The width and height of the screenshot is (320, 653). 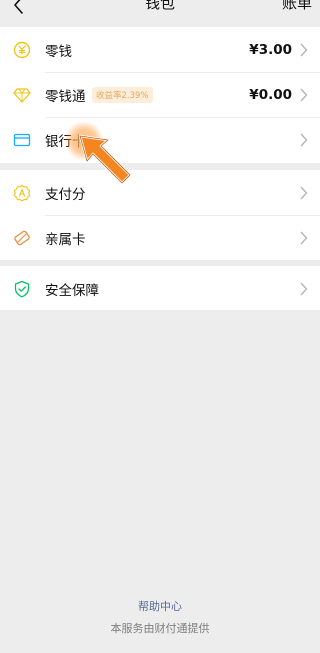 I want to click on top-bar: 钱包 账单, so click(x=160, y=12).